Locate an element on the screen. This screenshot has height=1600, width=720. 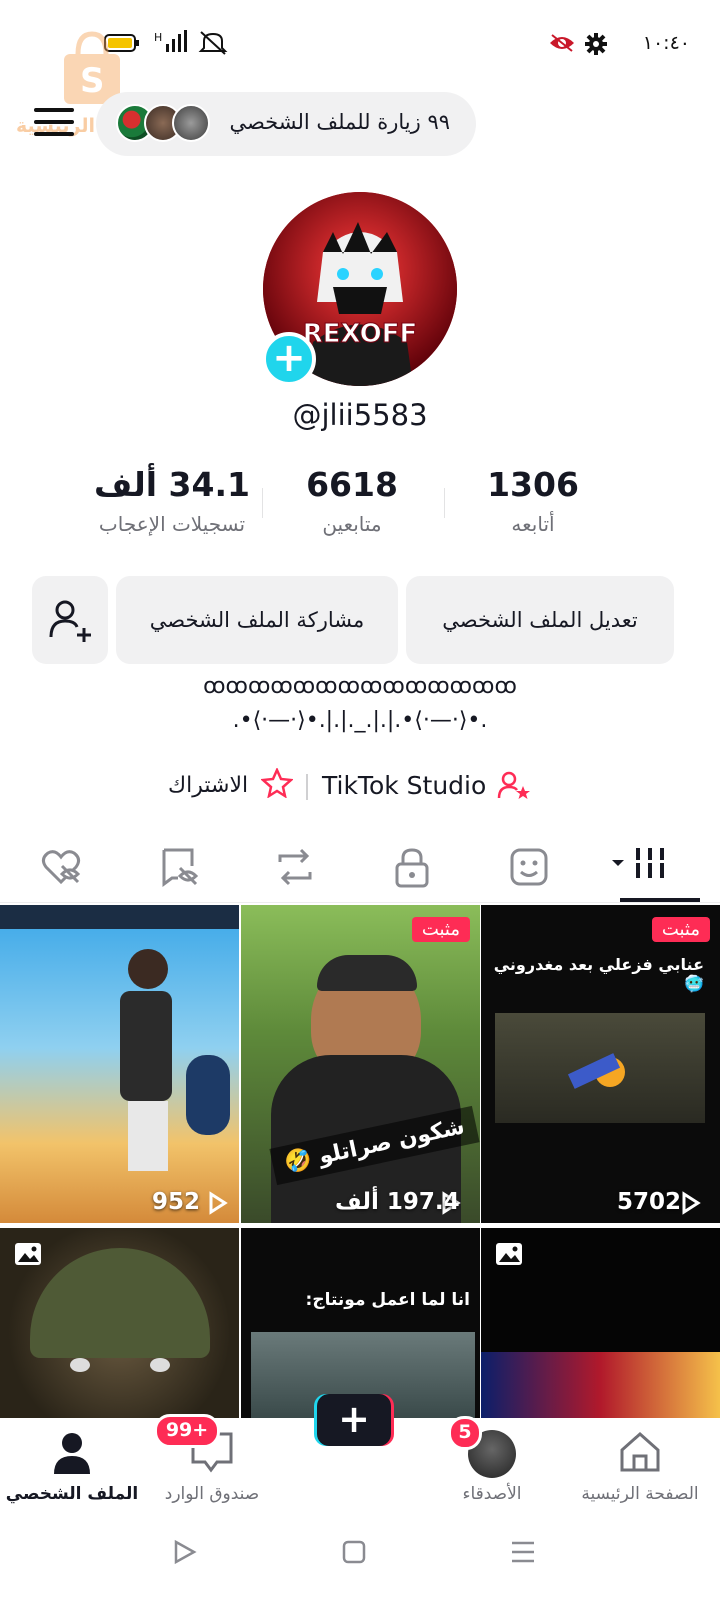
recents-menu-icon is located at coordinates (523, 1552).